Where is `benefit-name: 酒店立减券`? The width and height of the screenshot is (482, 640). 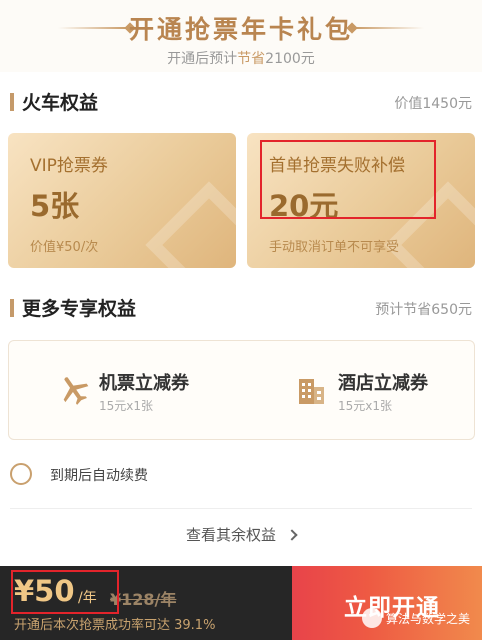 benefit-name: 酒店立减券 is located at coordinates (383, 383).